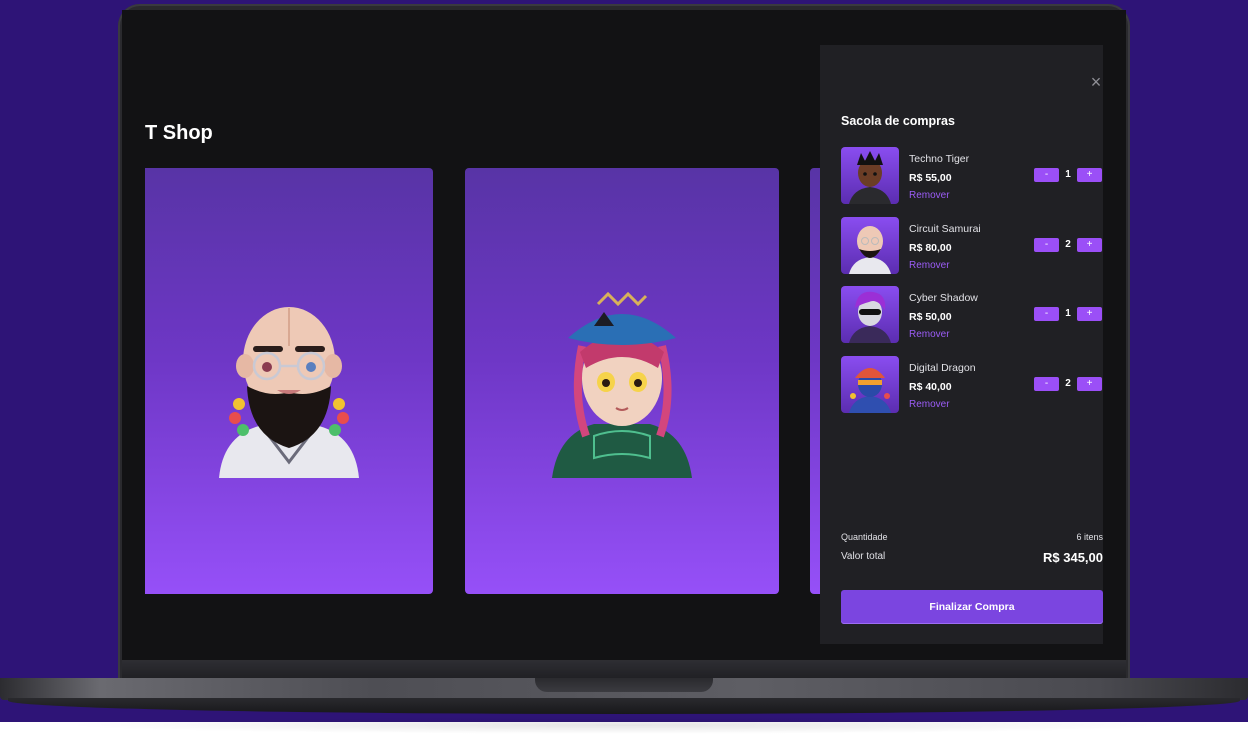 The width and height of the screenshot is (1248, 751). I want to click on laptop-chin, so click(624, 670).